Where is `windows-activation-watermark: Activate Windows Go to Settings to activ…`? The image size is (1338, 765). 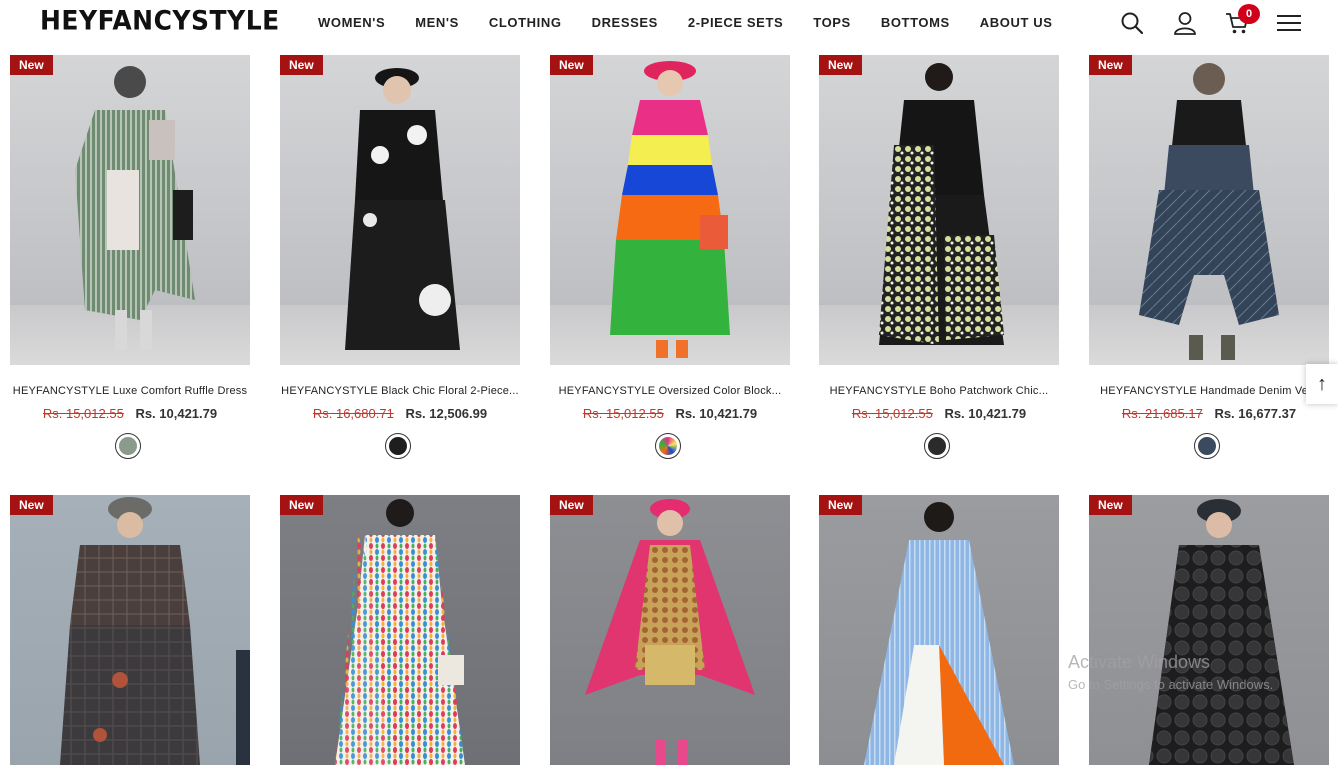
windows-activation-watermark: Activate Windows Go to Settings to activ… is located at coordinates (1170, 672).